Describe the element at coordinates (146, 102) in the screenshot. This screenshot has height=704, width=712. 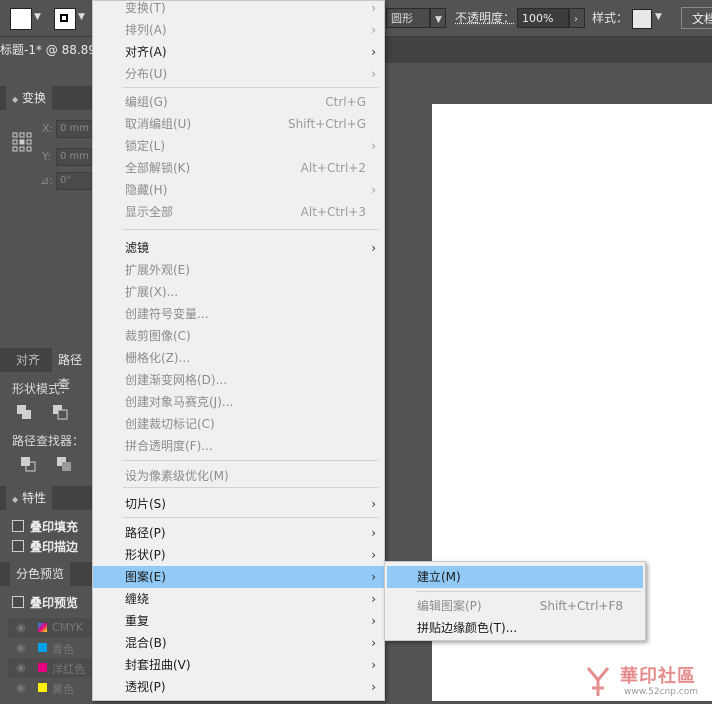
I see `menu-item-label: 编组(G)` at that location.